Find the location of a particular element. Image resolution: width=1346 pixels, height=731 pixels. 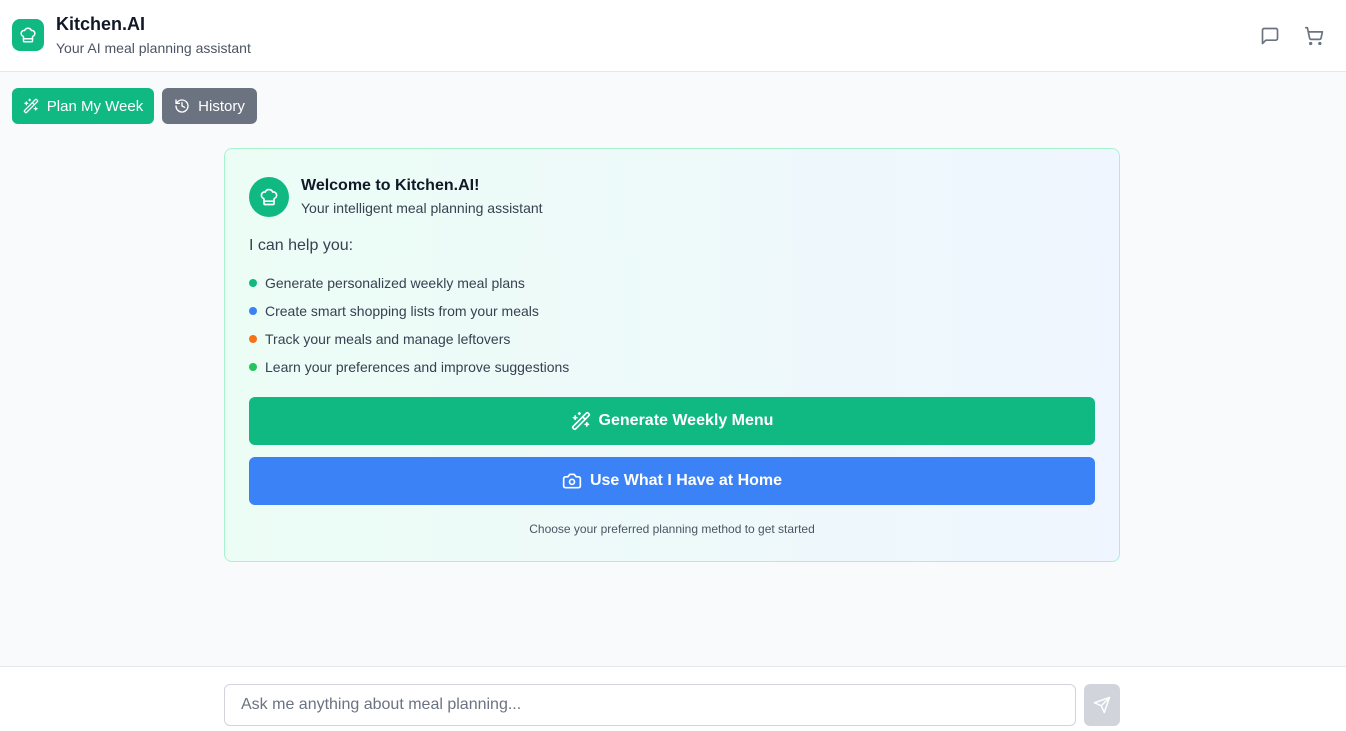

send-button is located at coordinates (1102, 705).